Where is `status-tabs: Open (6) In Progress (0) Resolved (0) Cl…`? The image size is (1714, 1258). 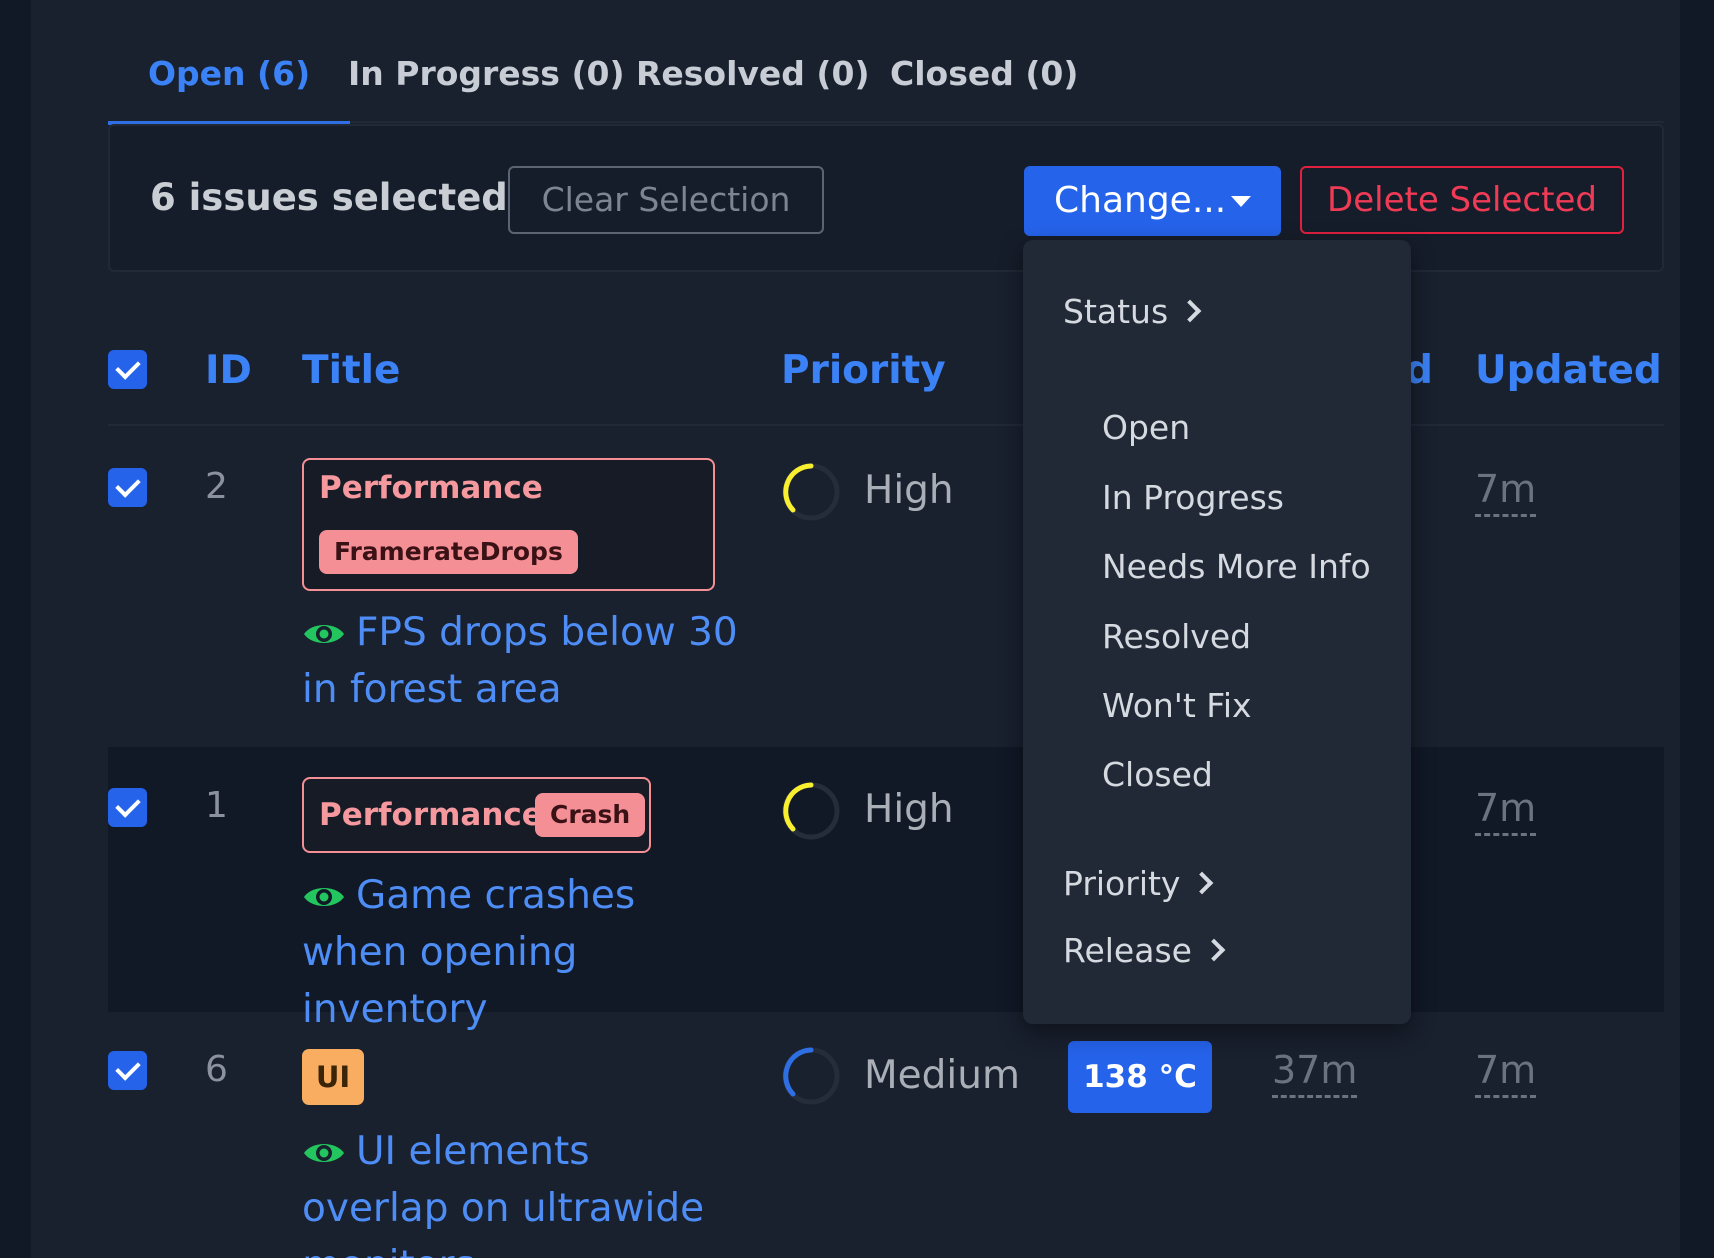
status-tabs: Open (6) In Progress (0) Resolved (0) Cl… is located at coordinates (886, 88).